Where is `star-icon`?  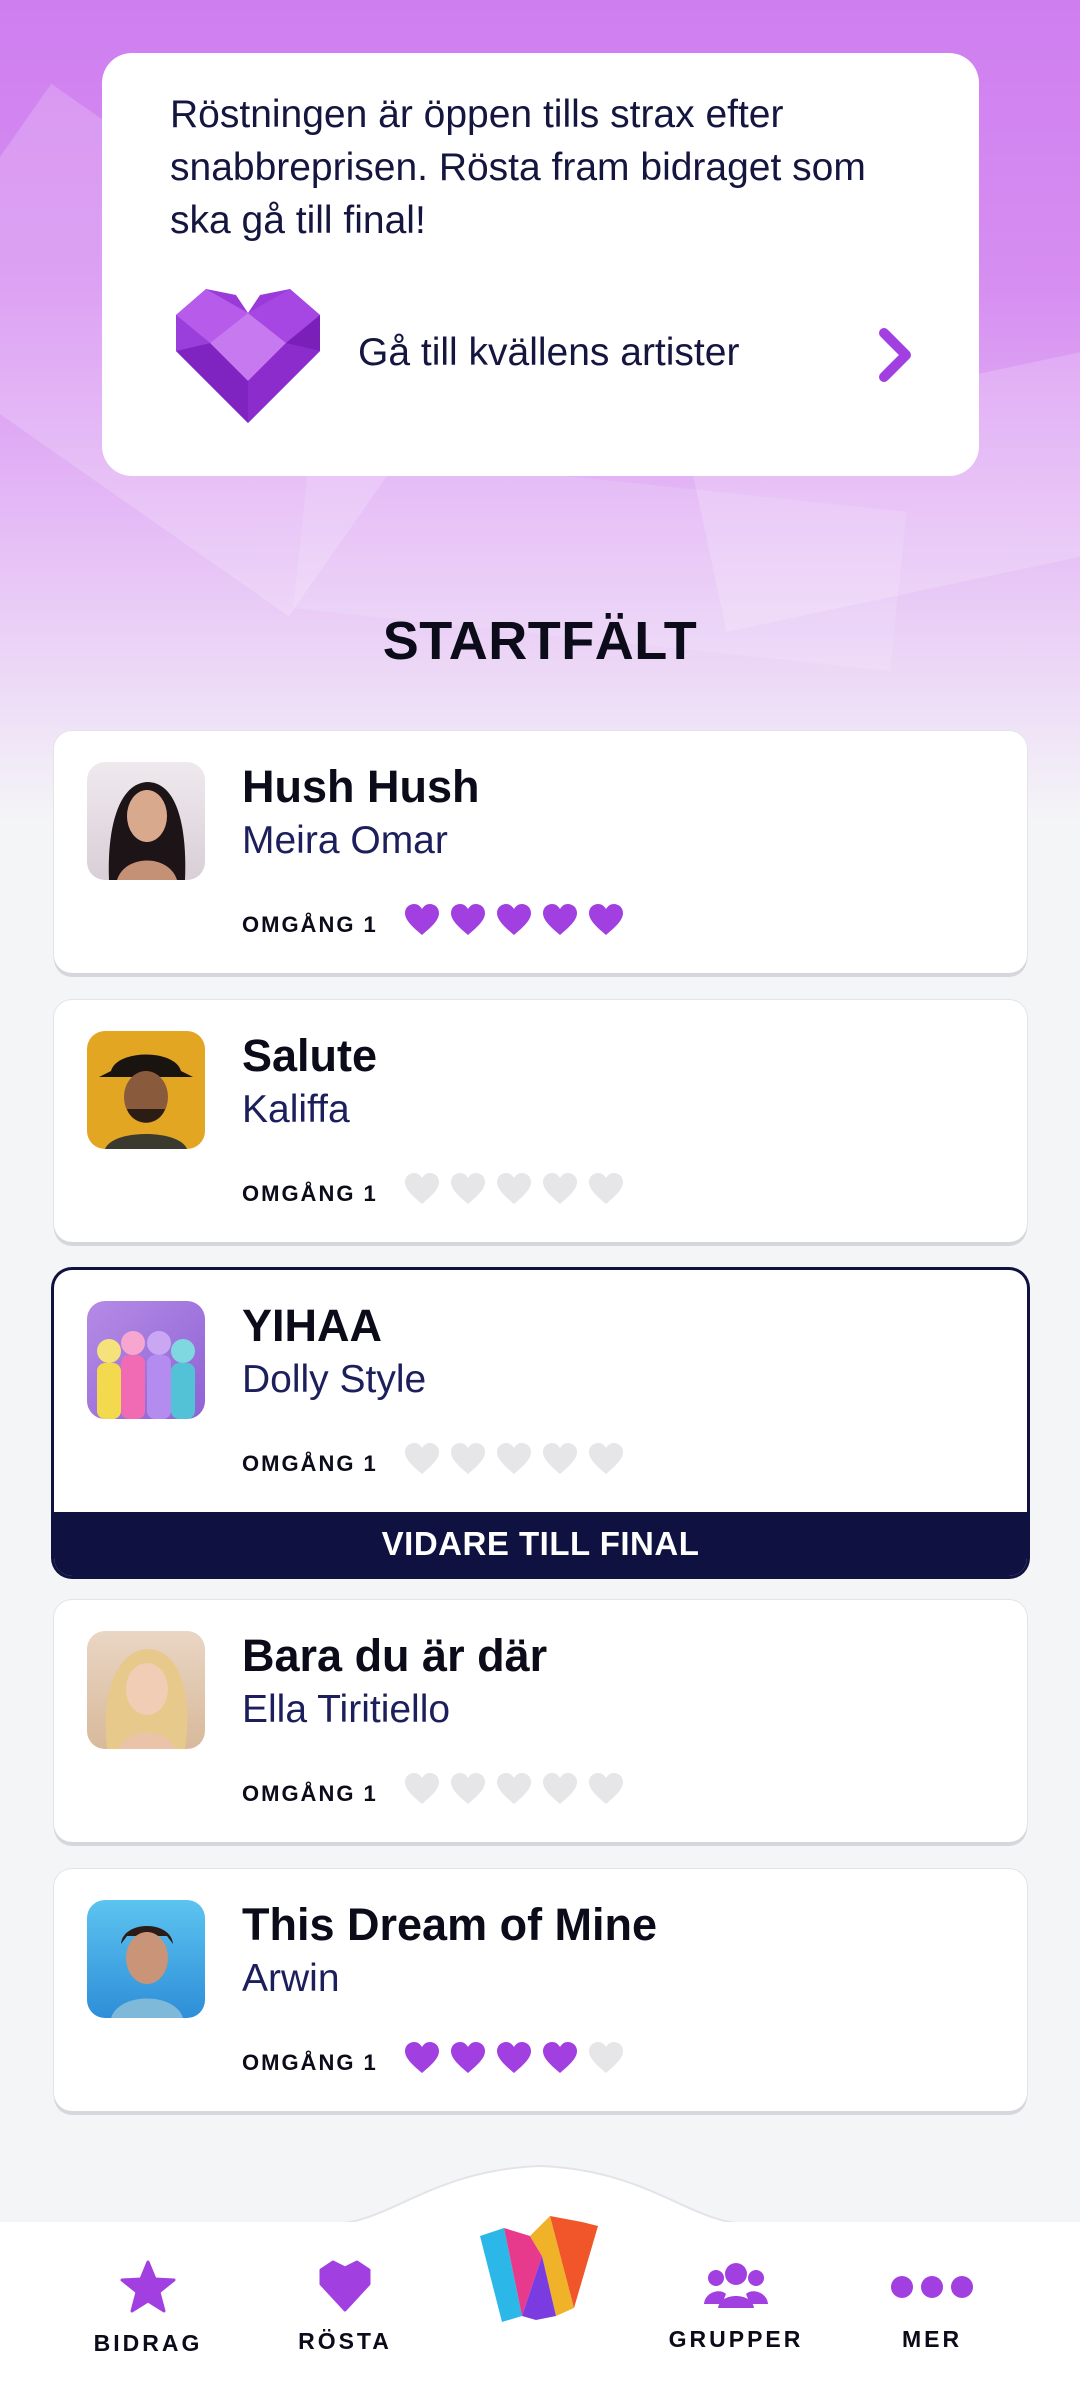 star-icon is located at coordinates (148, 2286).